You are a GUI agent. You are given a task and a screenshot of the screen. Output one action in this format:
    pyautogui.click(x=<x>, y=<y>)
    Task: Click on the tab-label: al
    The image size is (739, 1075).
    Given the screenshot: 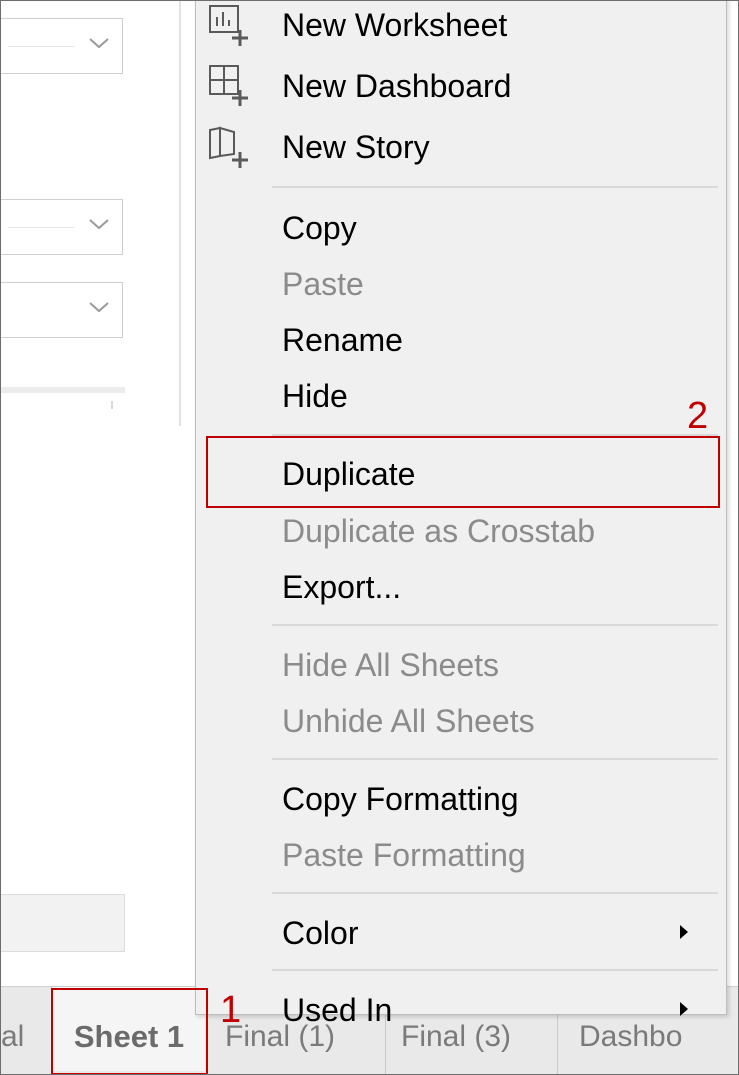 What is the action you would take?
    pyautogui.click(x=13, y=1036)
    